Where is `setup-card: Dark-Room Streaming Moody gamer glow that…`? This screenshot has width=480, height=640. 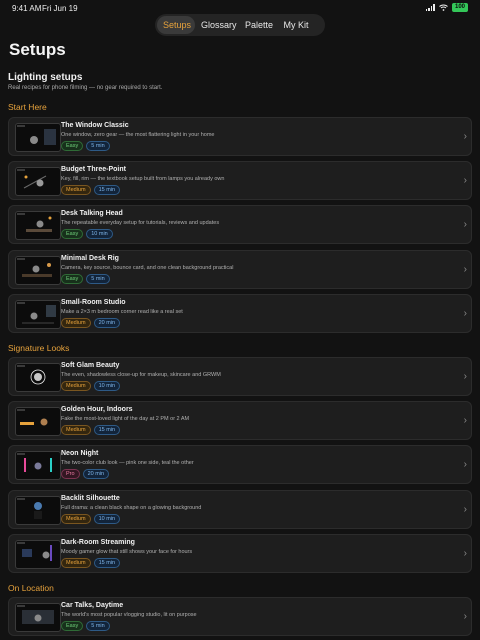
setup-card: Dark-Room Streaming Moody gamer glow that… is located at coordinates (240, 553).